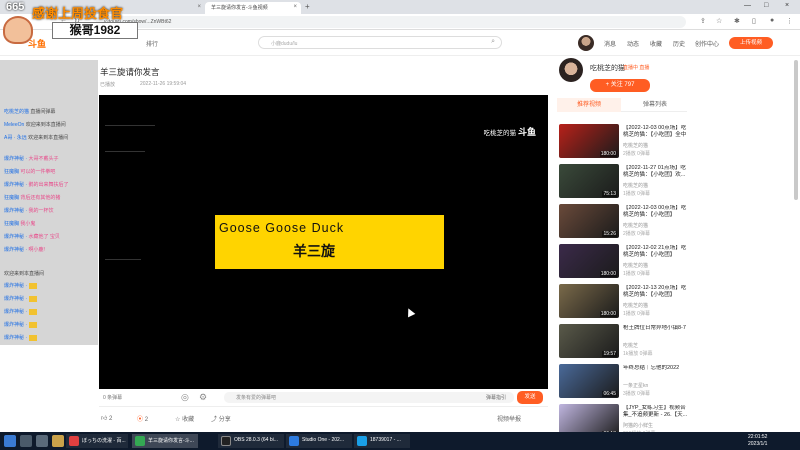  Describe the element at coordinates (589, 105) in the screenshot. I see `tab-recommended: 推荐视频` at that location.